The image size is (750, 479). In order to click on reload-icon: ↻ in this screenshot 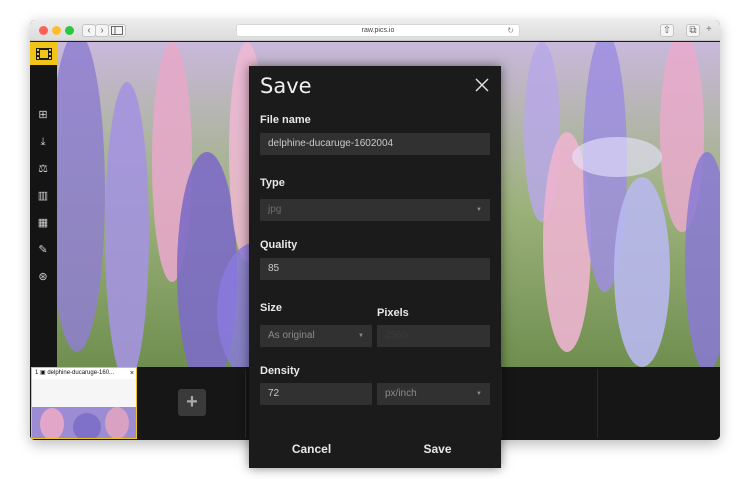, I will do `click(510, 30)`.